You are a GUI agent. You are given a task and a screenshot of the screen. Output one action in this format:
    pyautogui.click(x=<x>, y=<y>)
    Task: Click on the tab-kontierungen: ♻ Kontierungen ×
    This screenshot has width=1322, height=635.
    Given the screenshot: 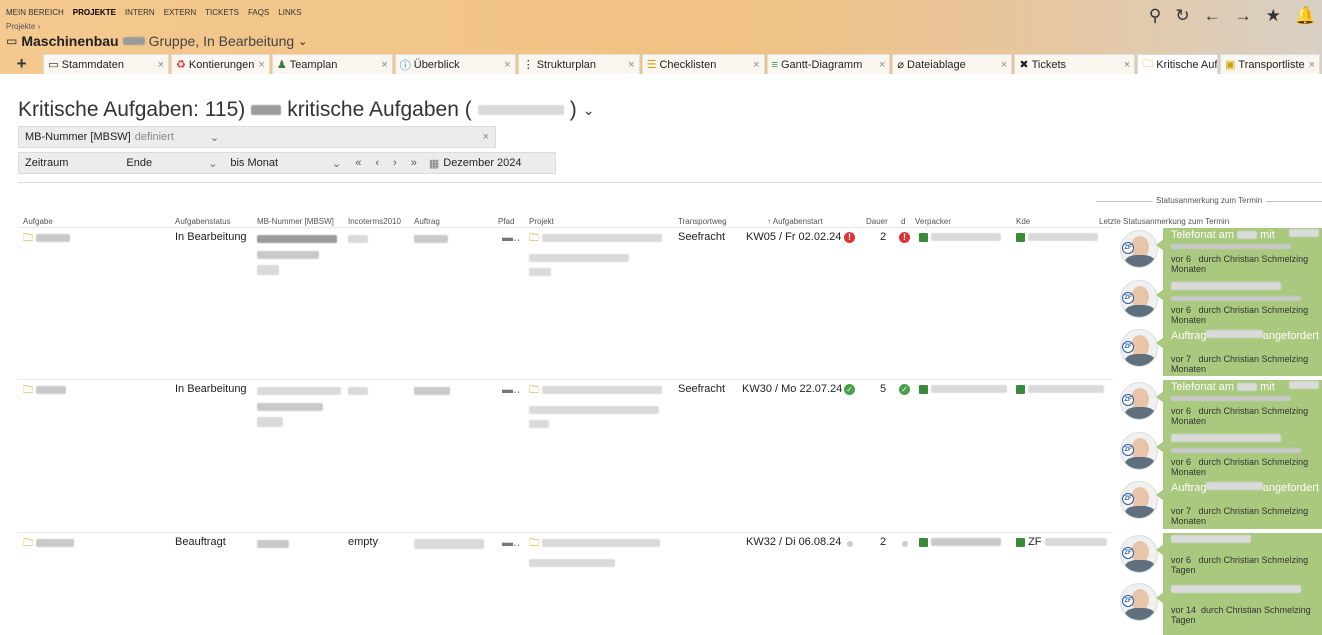 What is the action you would take?
    pyautogui.click(x=220, y=64)
    